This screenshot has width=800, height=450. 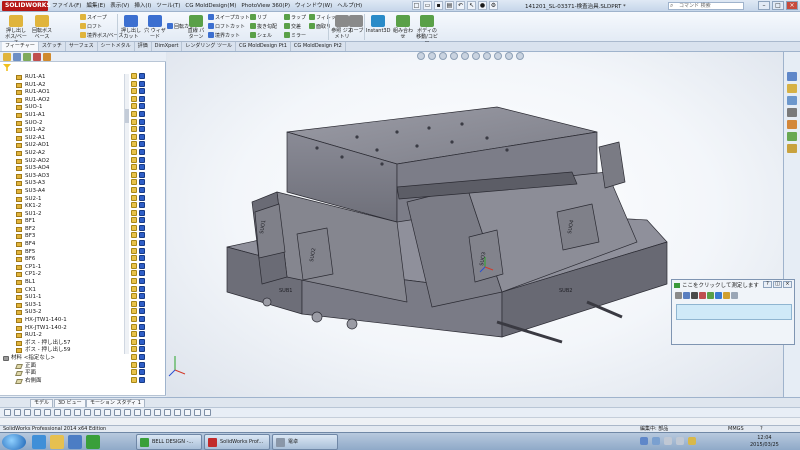 I want to click on tree-item: RU1-A2, so click(x=62, y=86).